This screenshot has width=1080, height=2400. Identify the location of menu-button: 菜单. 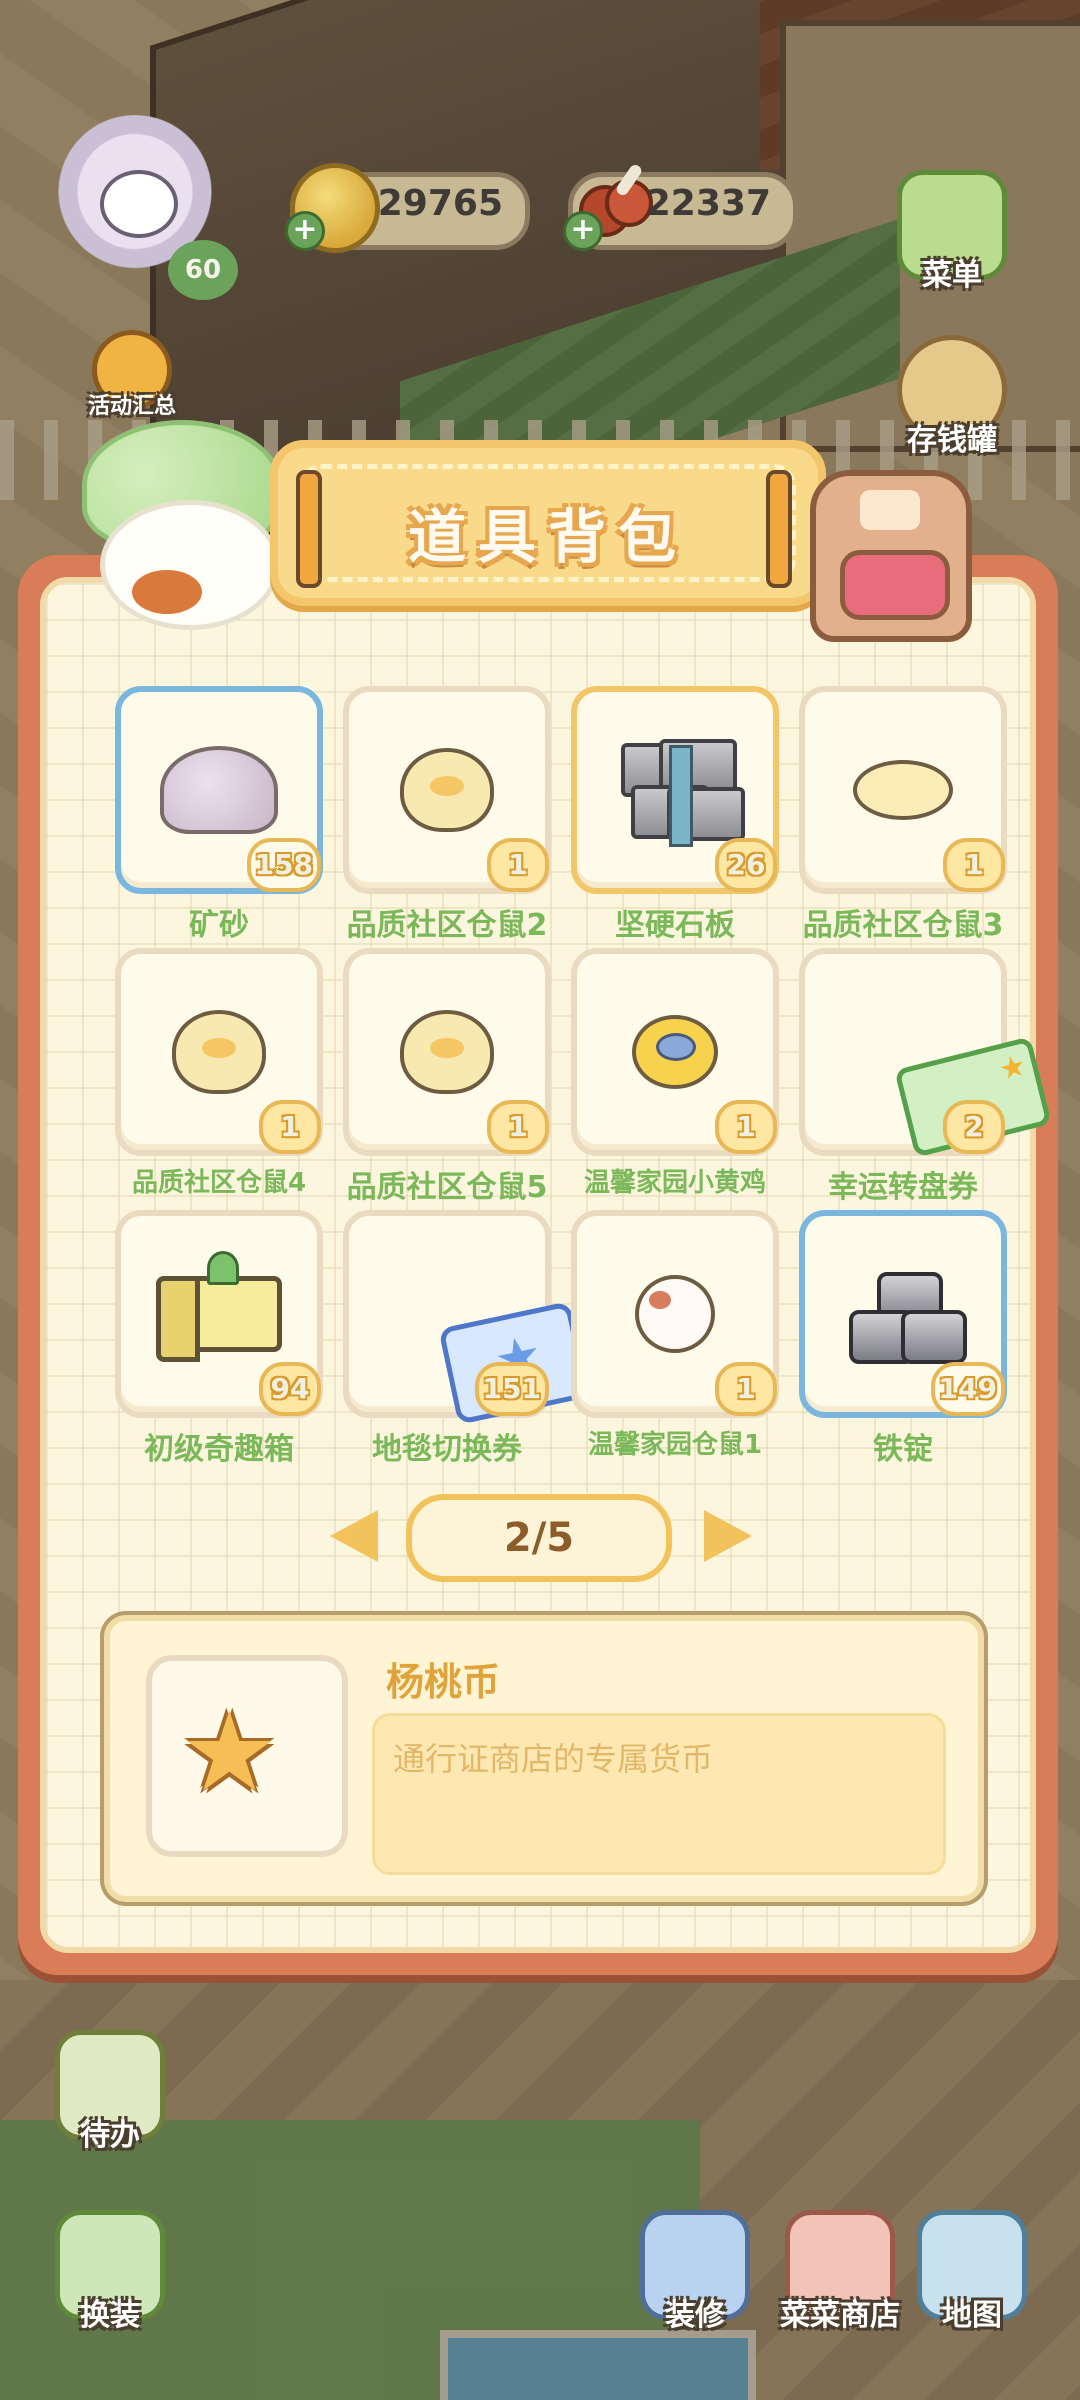
(952, 232).